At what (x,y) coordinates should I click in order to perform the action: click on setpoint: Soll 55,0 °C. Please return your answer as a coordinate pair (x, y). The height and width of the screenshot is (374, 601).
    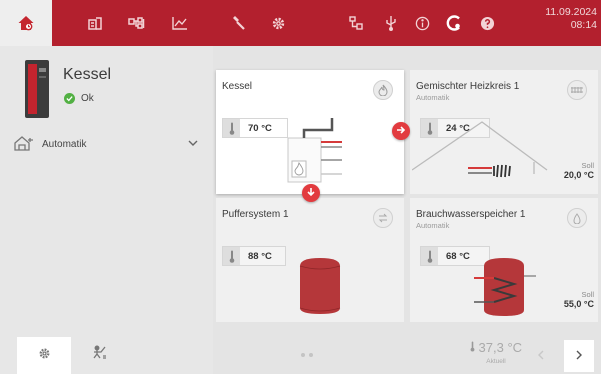
    Looking at the image, I should click on (579, 299).